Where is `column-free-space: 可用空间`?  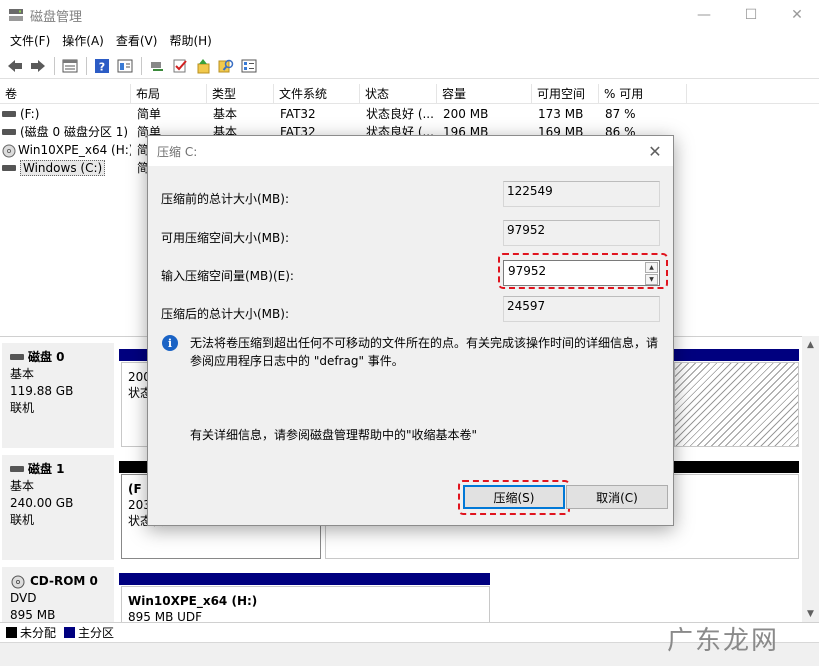
column-free-space: 可用空间 is located at coordinates (565, 94).